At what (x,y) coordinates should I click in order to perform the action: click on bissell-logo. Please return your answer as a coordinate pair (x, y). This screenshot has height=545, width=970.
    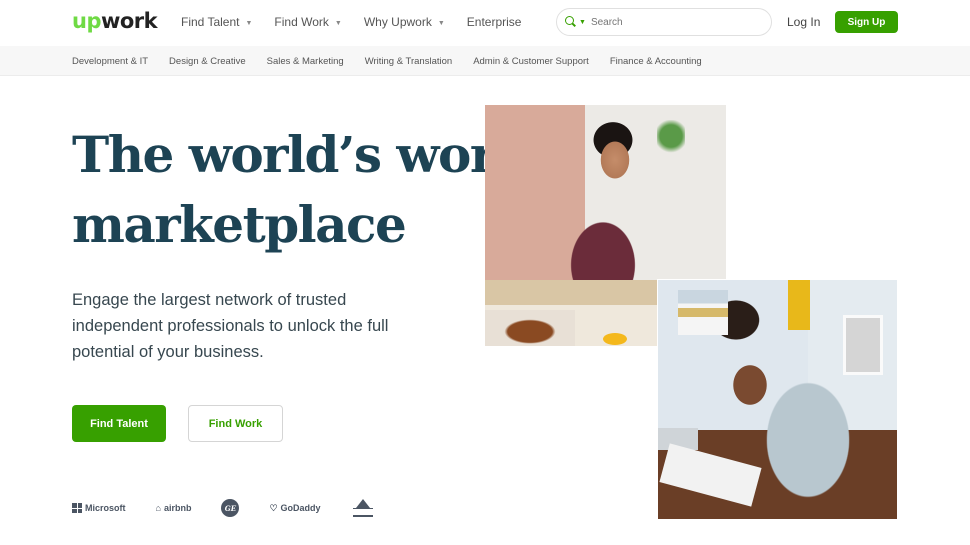
    Looking at the image, I should click on (363, 508).